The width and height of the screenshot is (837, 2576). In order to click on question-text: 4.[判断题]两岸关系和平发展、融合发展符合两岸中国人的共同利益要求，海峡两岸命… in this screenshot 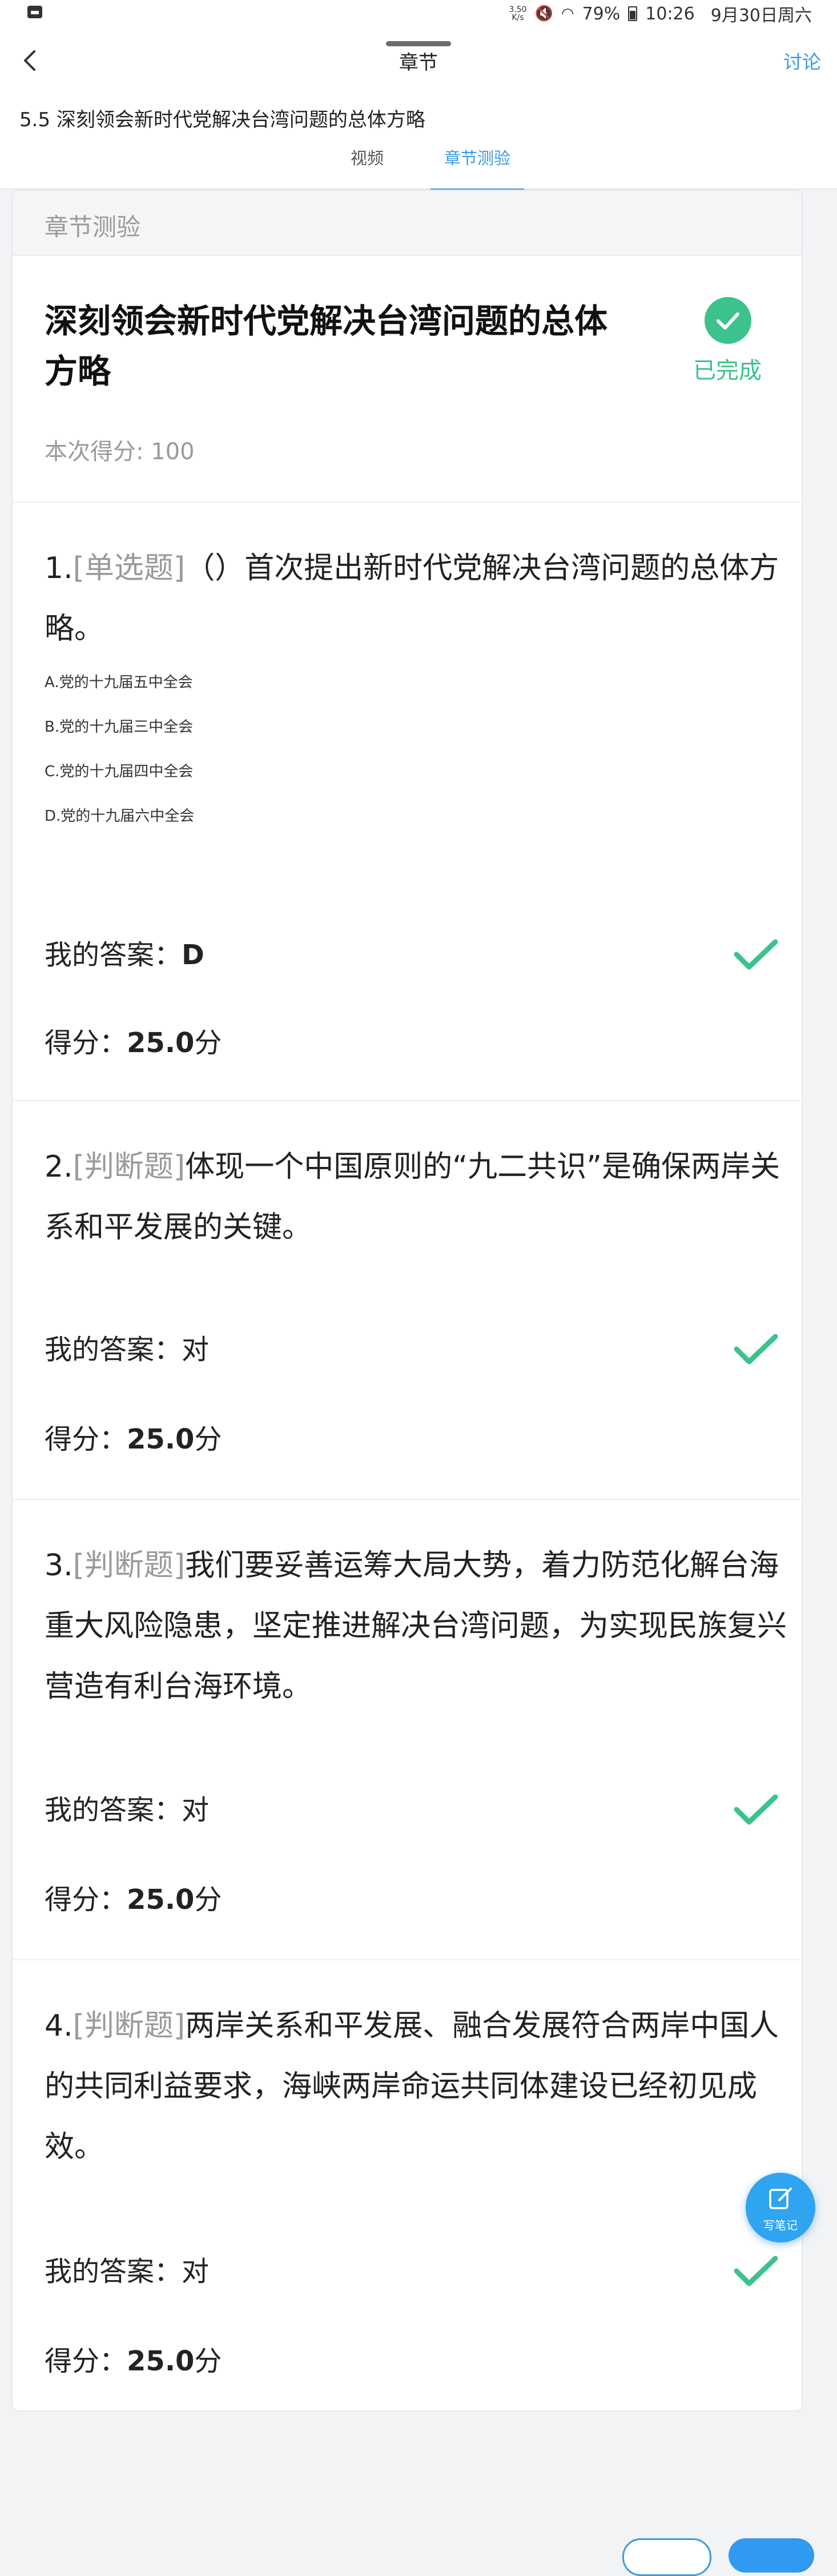, I will do `click(416, 2086)`.